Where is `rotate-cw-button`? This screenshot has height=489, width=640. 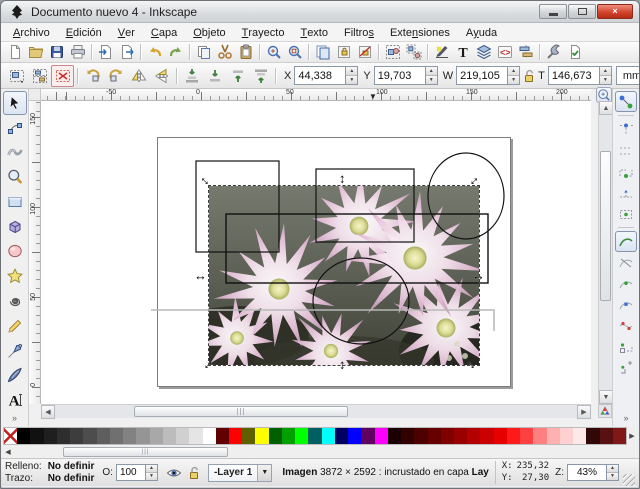
rotate-cw-button is located at coordinates (115, 76).